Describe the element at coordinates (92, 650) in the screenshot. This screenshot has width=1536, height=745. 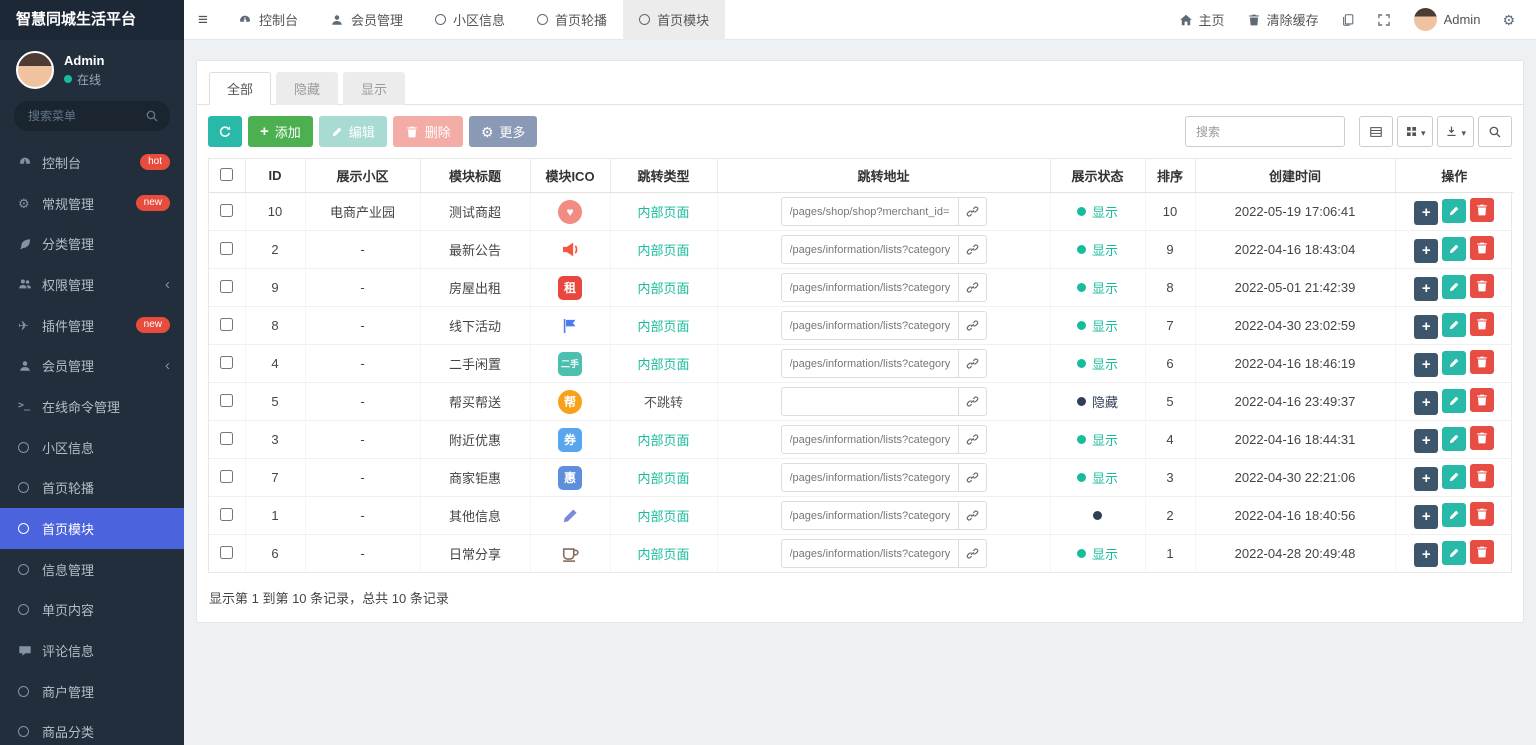
I see `sidebar-item: 评论信息` at that location.